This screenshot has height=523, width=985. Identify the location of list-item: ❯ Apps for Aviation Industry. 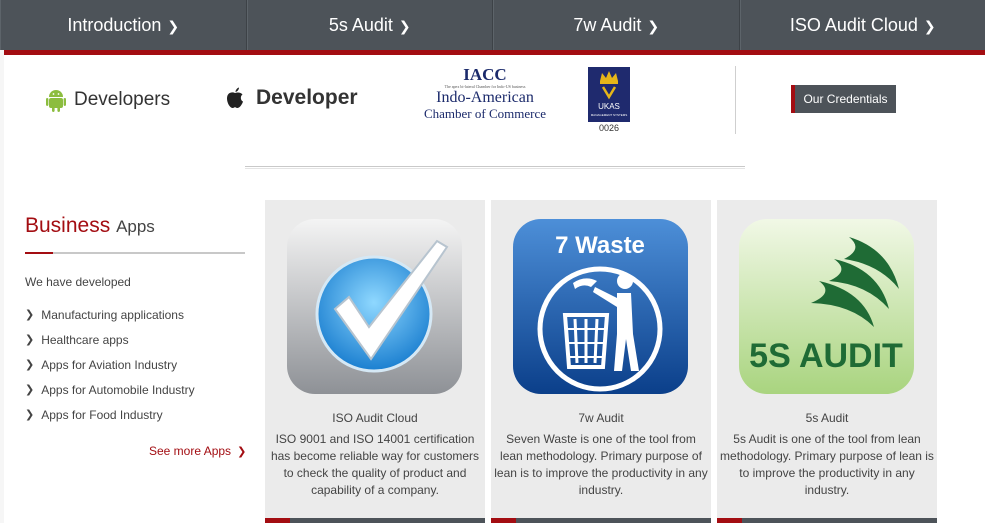
(110, 364).